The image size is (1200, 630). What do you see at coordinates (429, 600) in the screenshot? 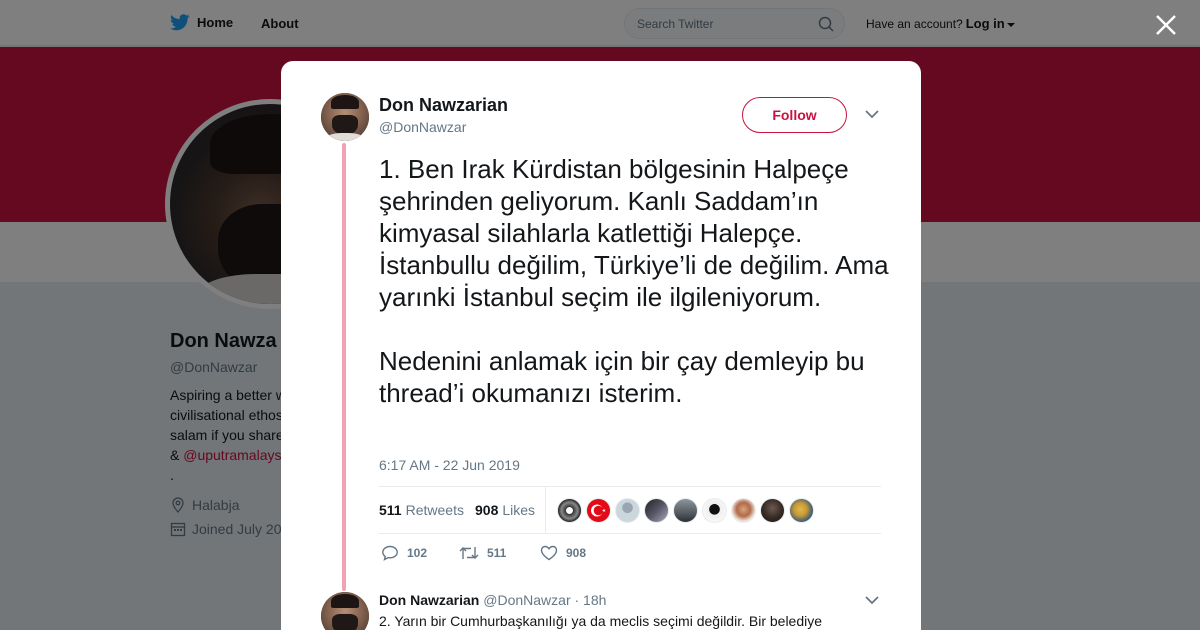
I see `reply-author-name: Don Nawzarian` at bounding box center [429, 600].